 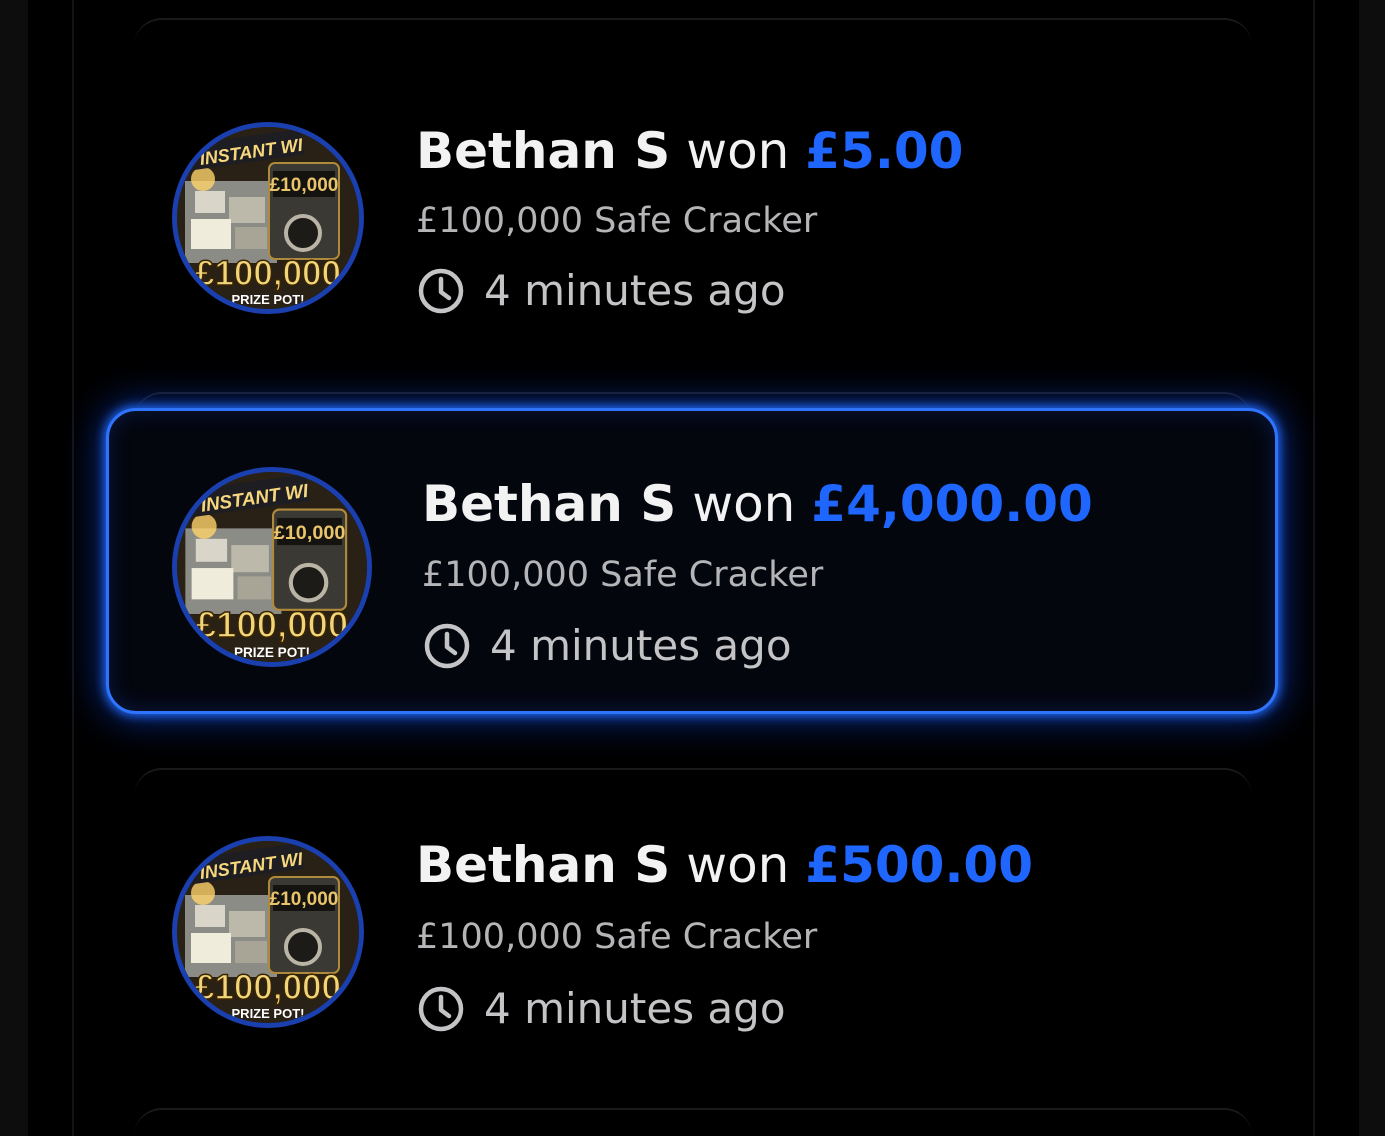 I want to click on win-amount: £4,000.00, so click(x=952, y=504).